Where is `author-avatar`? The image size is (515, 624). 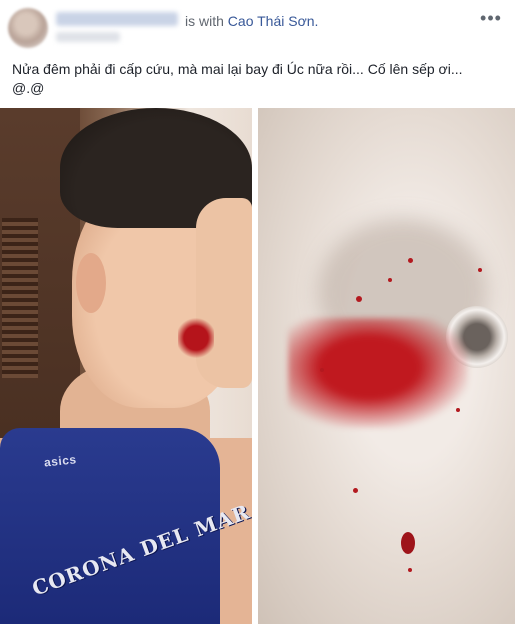 author-avatar is located at coordinates (28, 28).